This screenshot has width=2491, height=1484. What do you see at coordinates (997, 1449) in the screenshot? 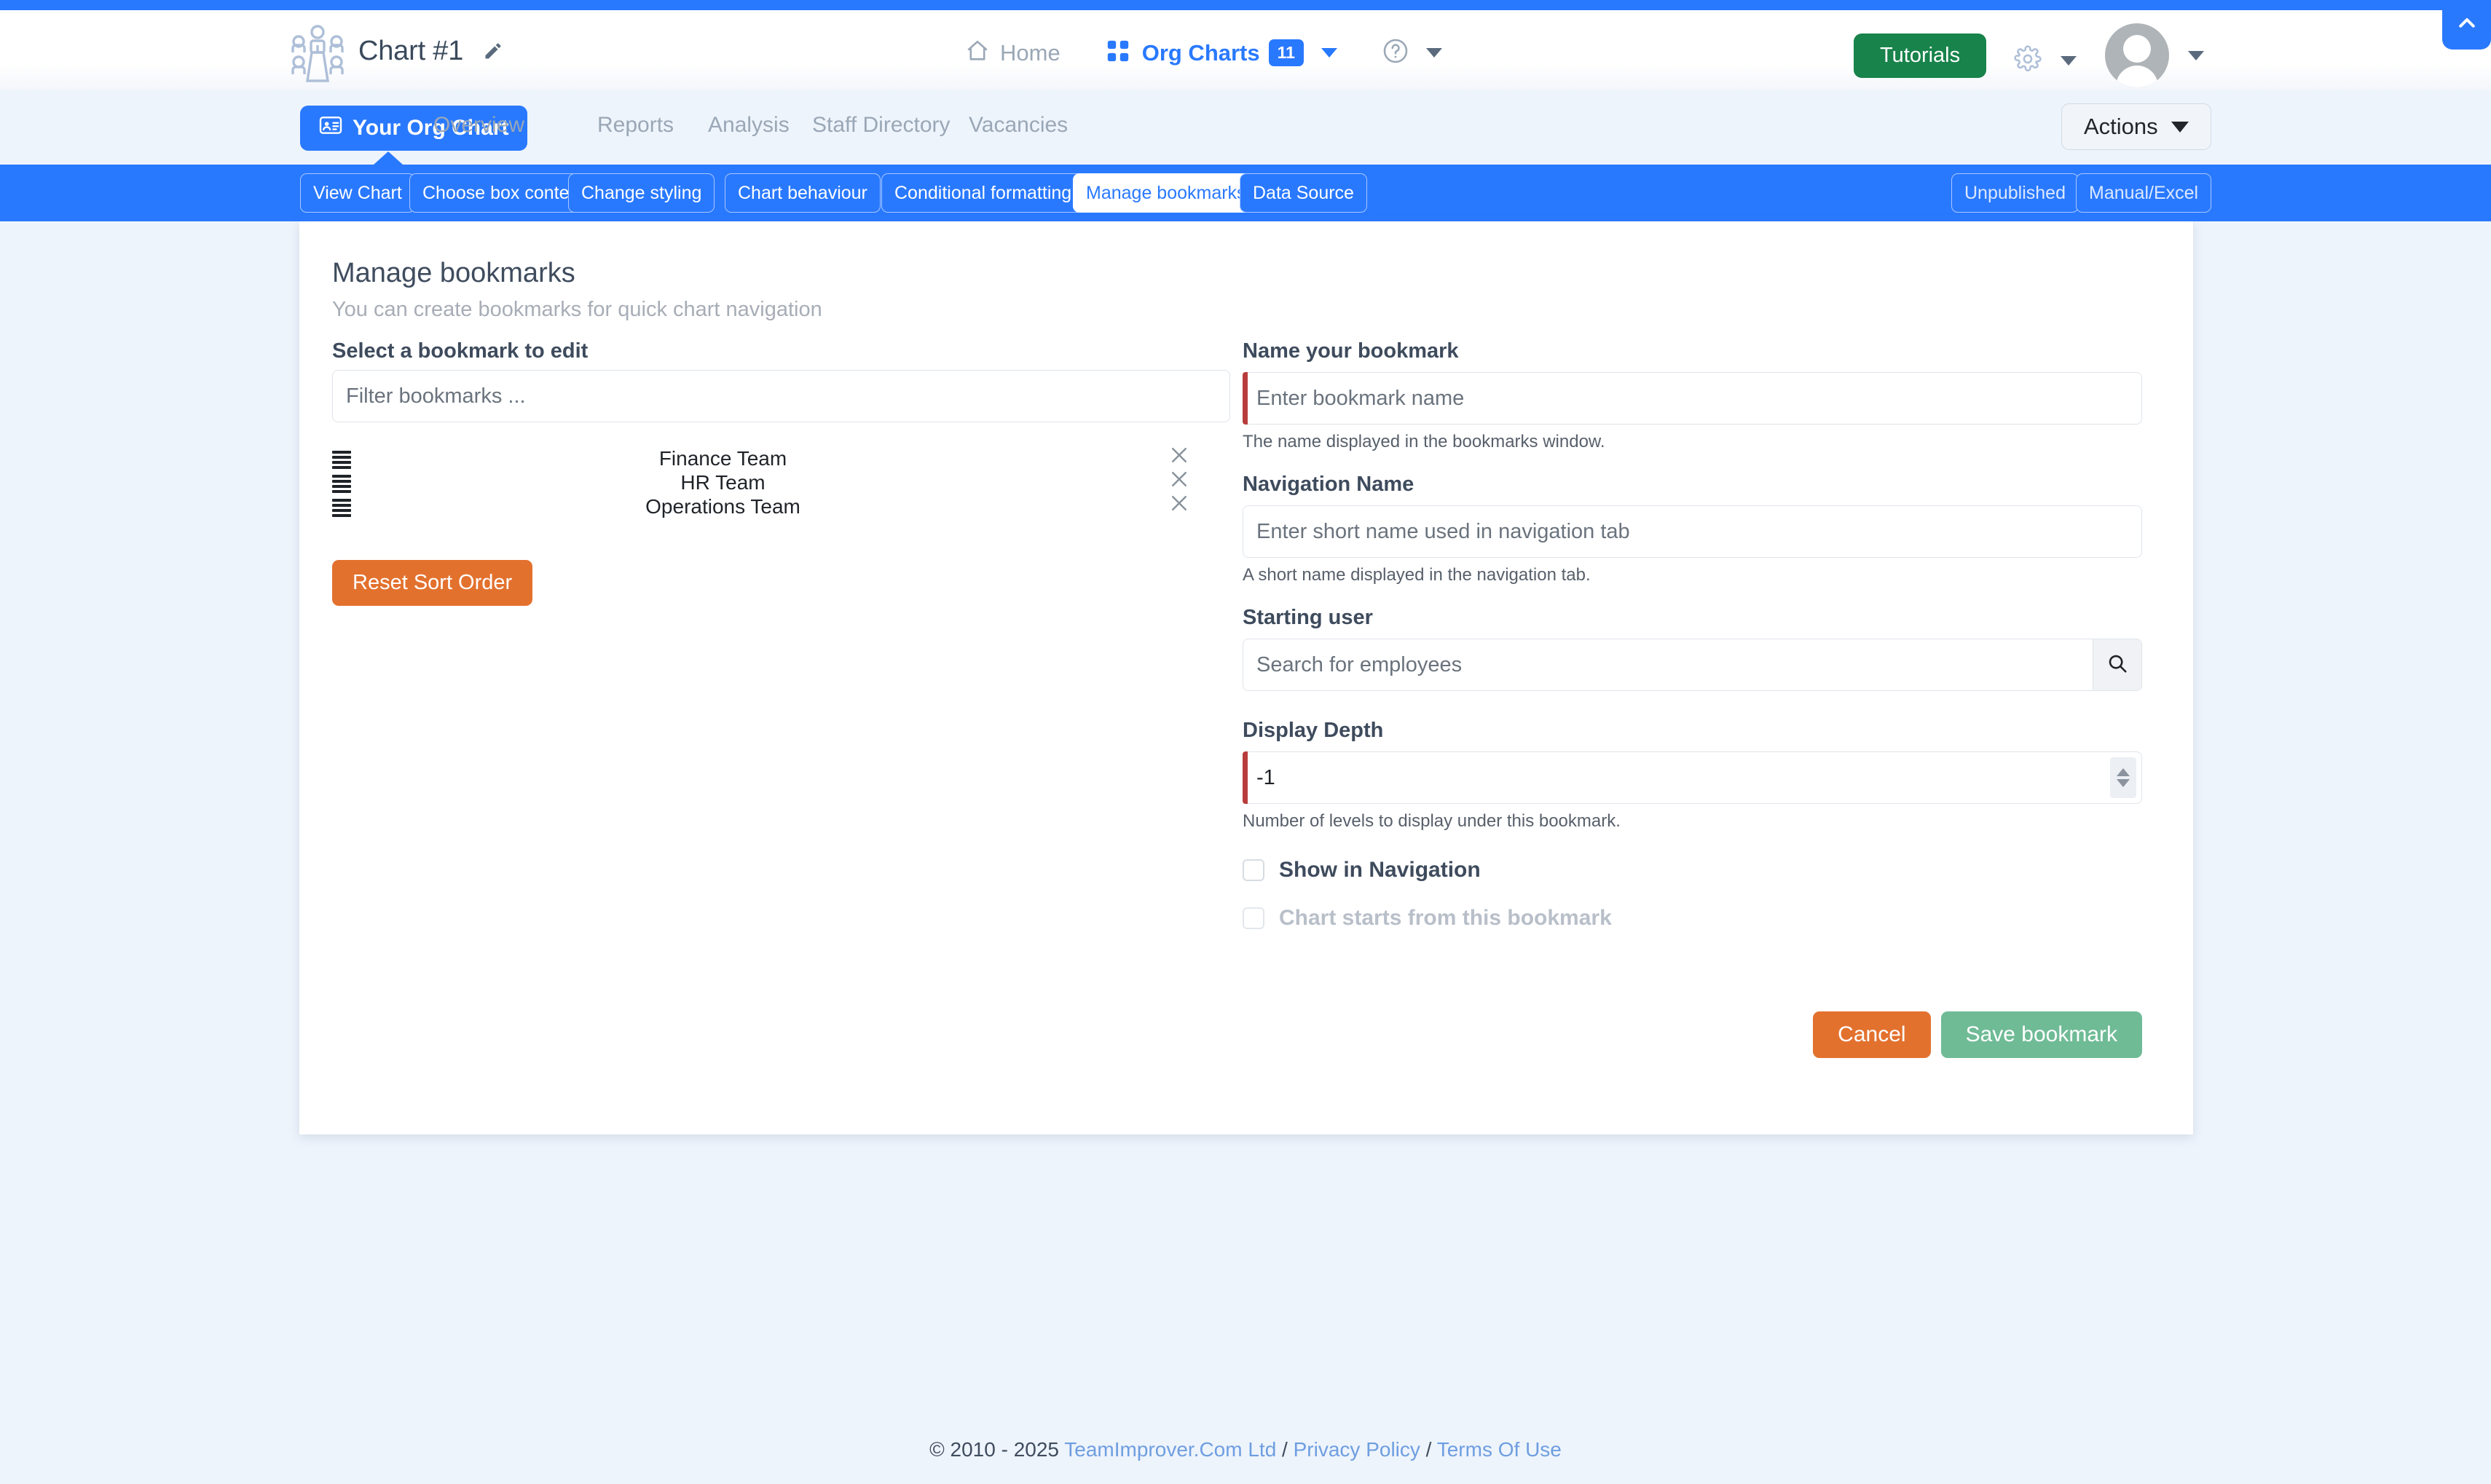
I see `copyright-text: © 2010 - 2025` at bounding box center [997, 1449].